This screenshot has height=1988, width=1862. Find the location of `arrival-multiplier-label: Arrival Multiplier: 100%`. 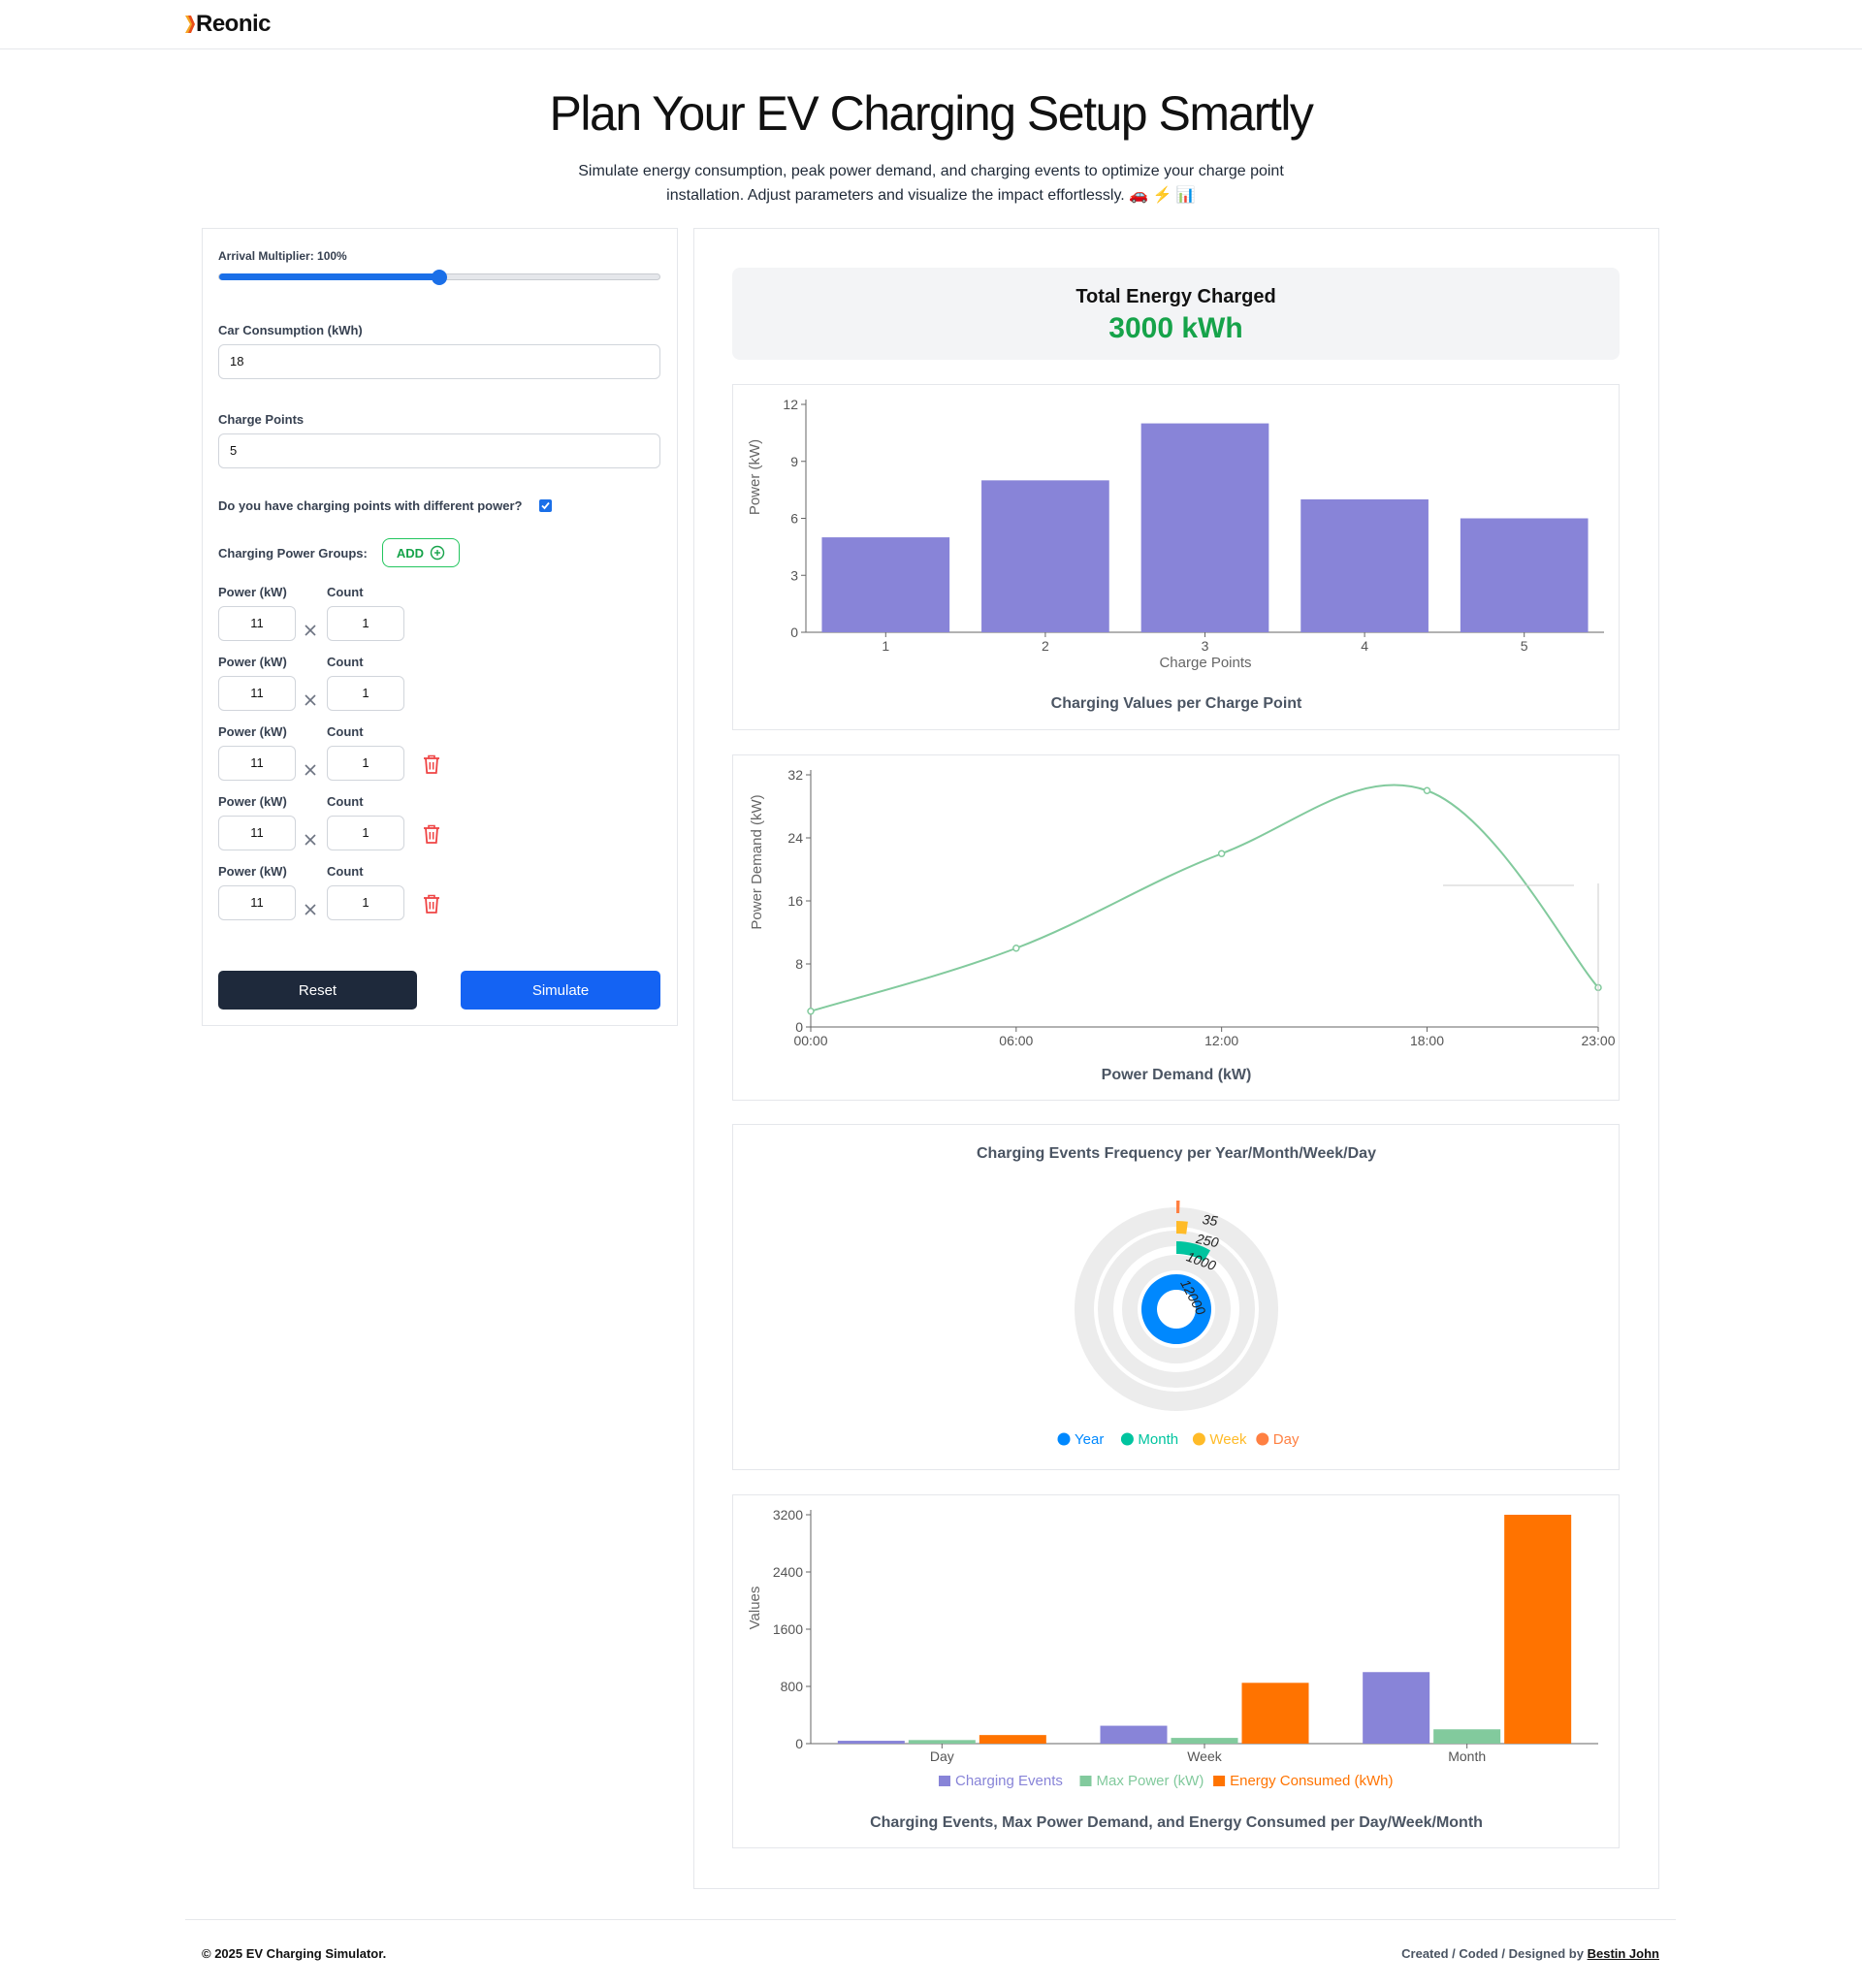

arrival-multiplier-label: Arrival Multiplier: 100% is located at coordinates (282, 256).